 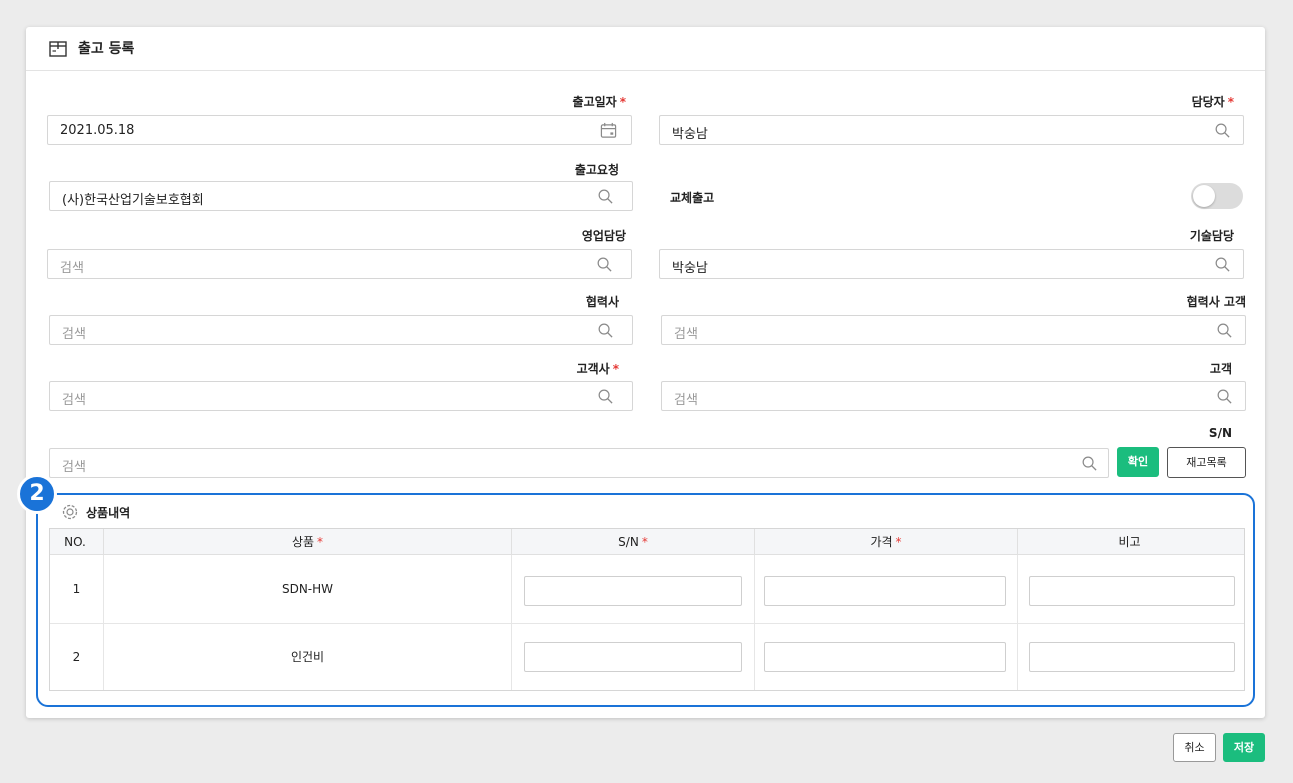 I want to click on replace-ship-toggle, so click(x=1217, y=196).